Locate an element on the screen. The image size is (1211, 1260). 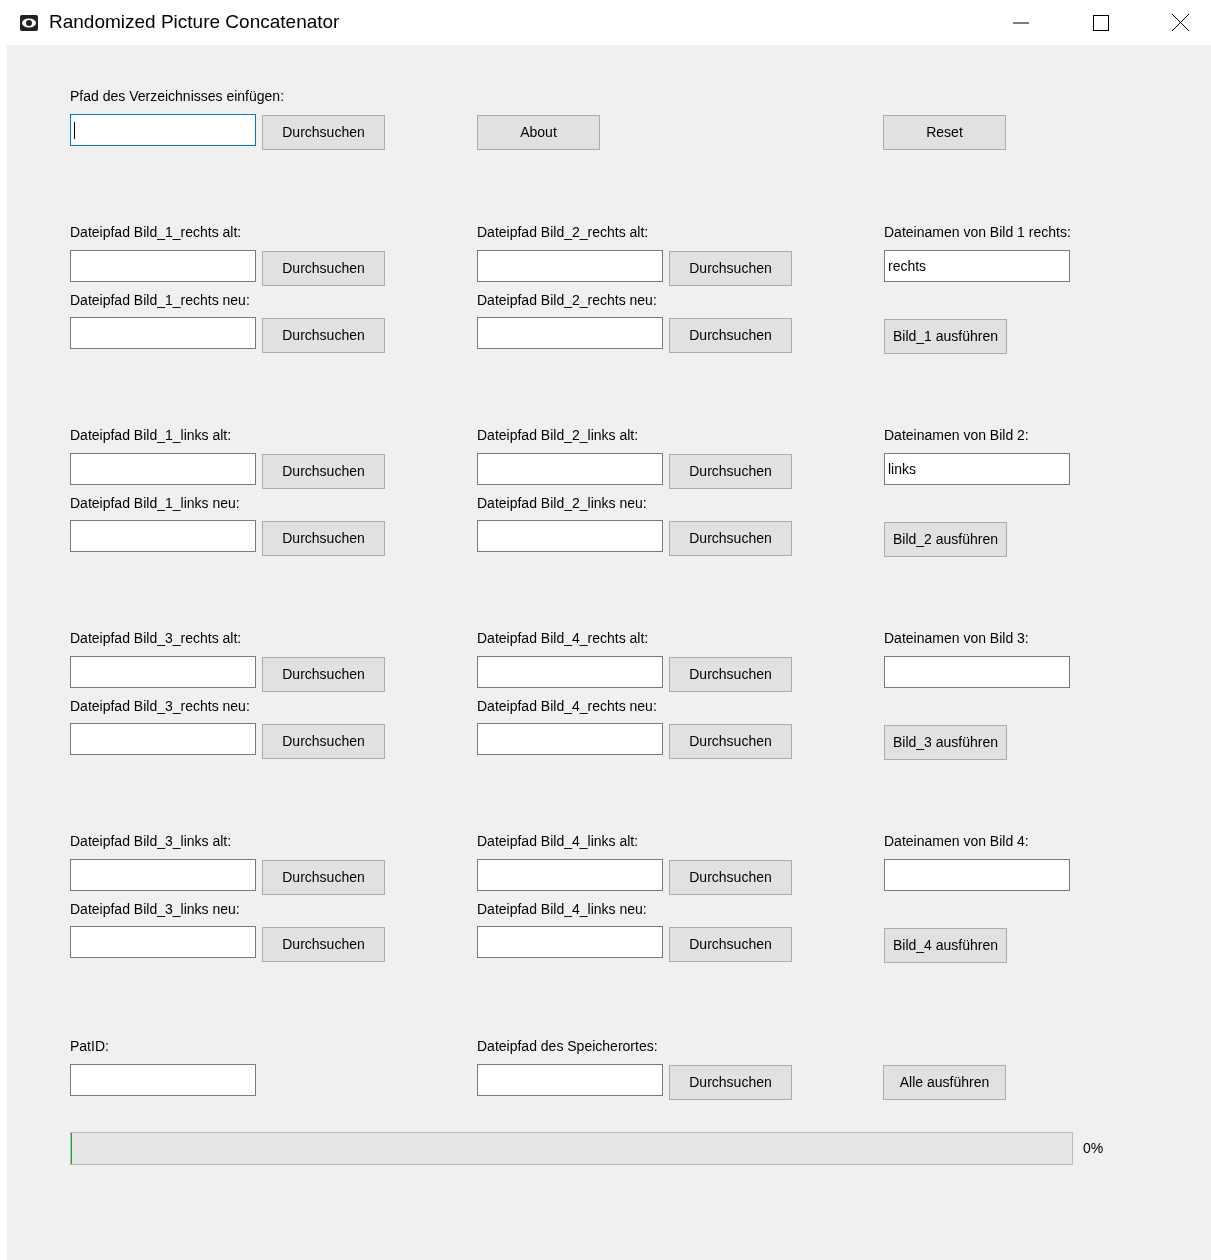
push-button: About is located at coordinates (538, 132).